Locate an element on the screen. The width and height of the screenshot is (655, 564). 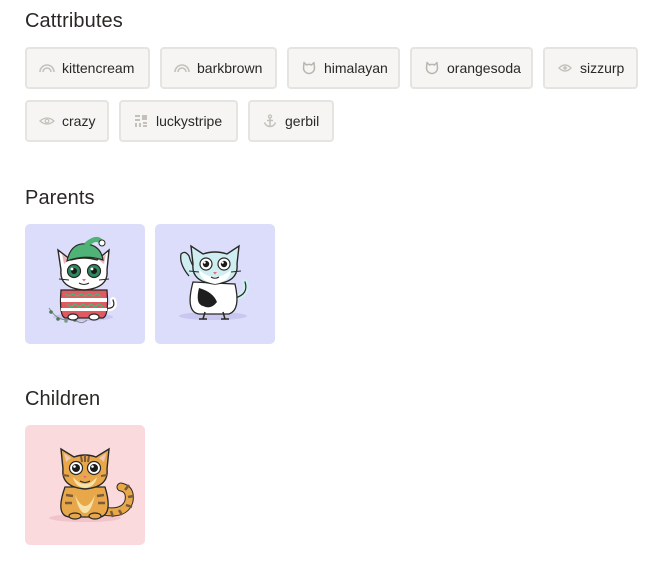
cattribute-chip-luckystripe: luckystripe is located at coordinates (178, 121).